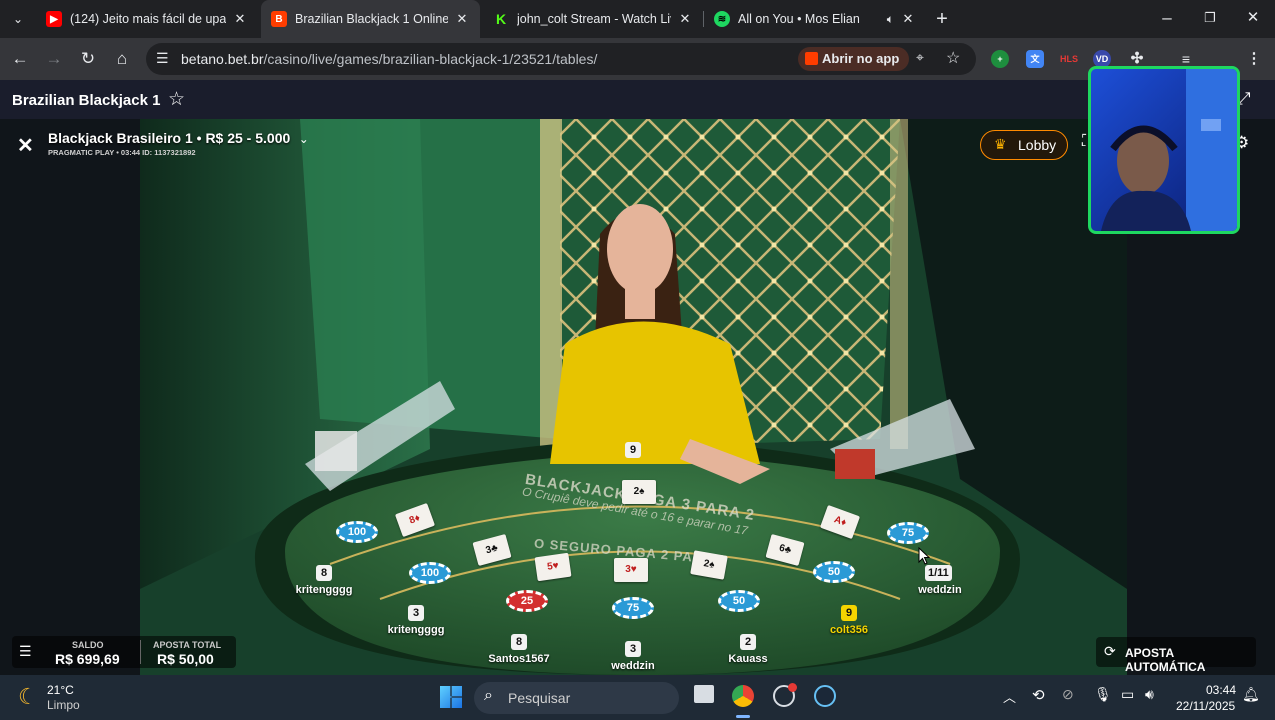 The image size is (1275, 720). Describe the element at coordinates (1035, 59) in the screenshot. I see `translate-icon: 文` at that location.